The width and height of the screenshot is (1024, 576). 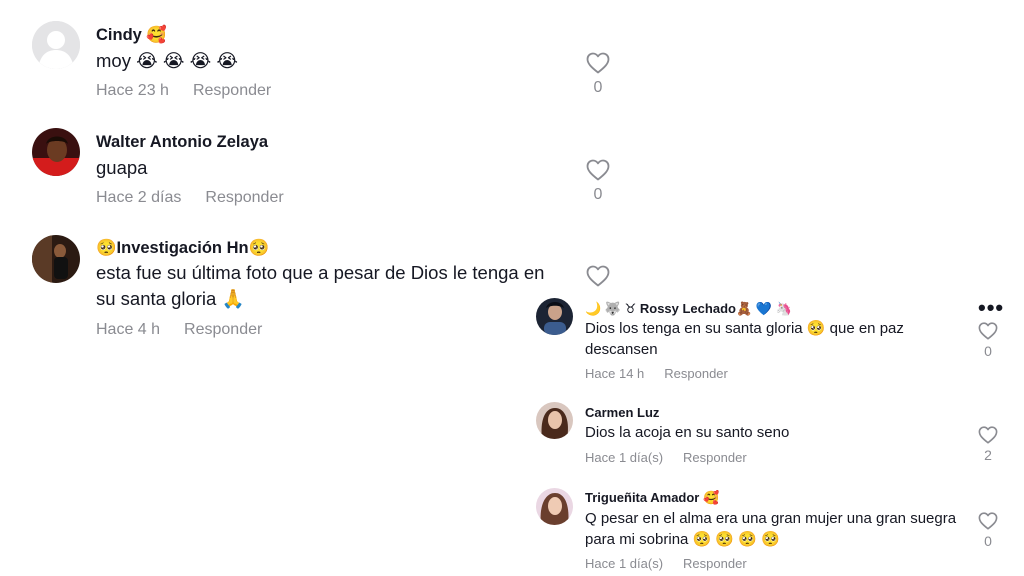 What do you see at coordinates (988, 455) in the screenshot?
I see `like-count: 2` at bounding box center [988, 455].